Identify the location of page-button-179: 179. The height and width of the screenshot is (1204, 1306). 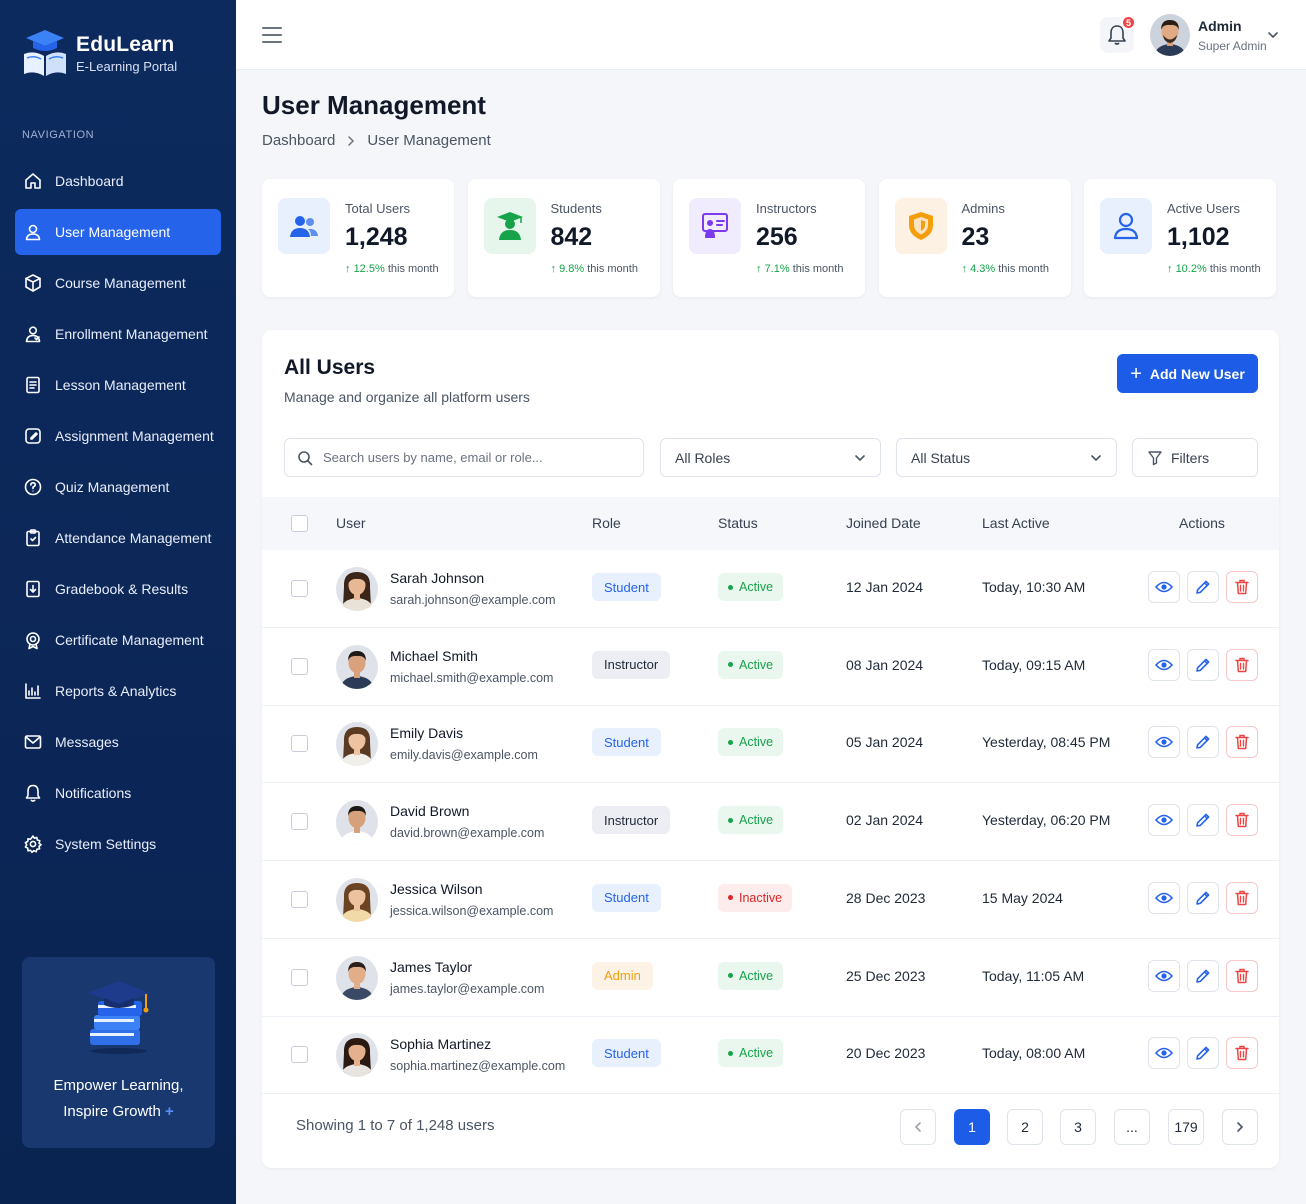
(1186, 1127).